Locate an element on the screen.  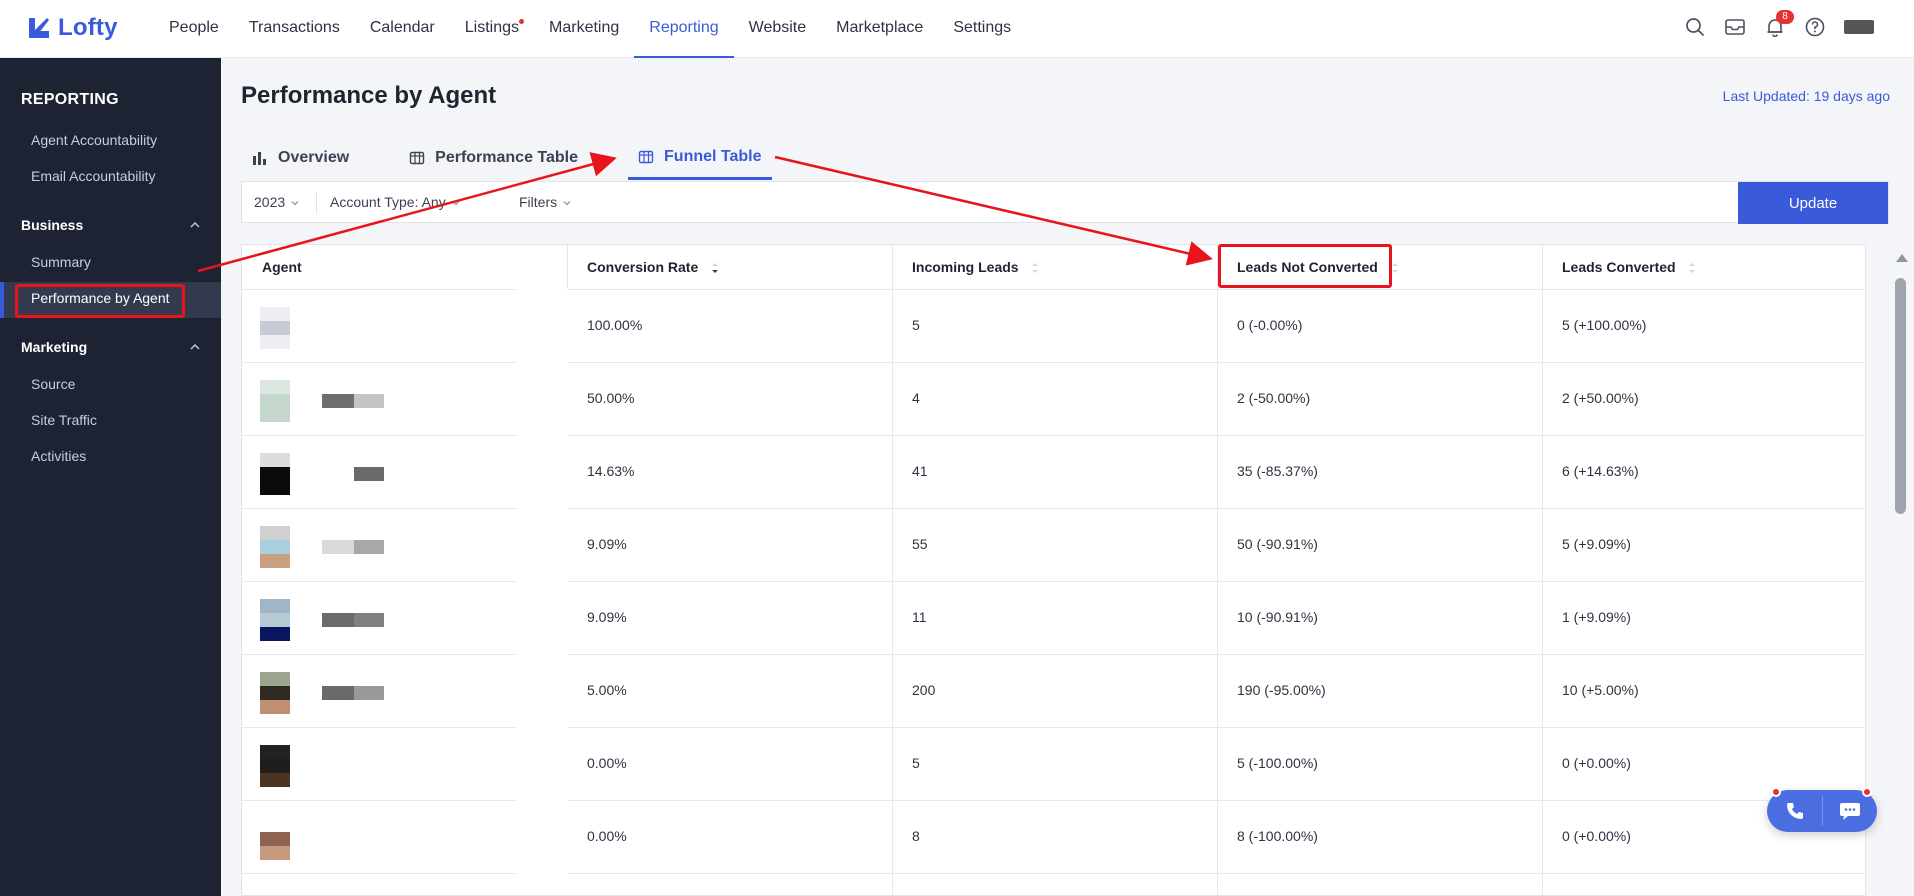
update-button: Update is located at coordinates (1813, 203).